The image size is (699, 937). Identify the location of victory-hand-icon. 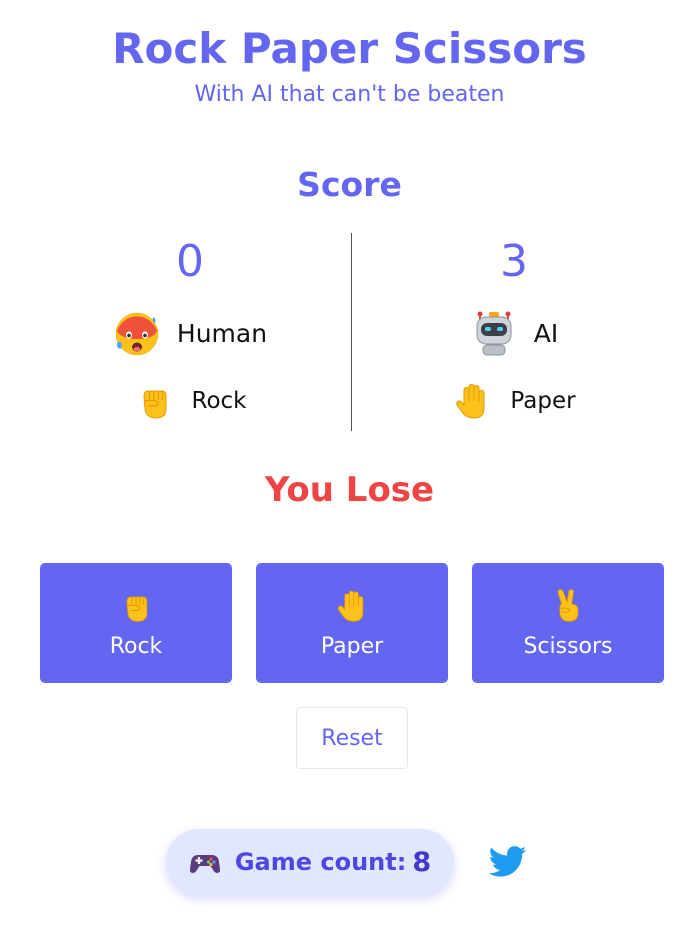
(568, 605).